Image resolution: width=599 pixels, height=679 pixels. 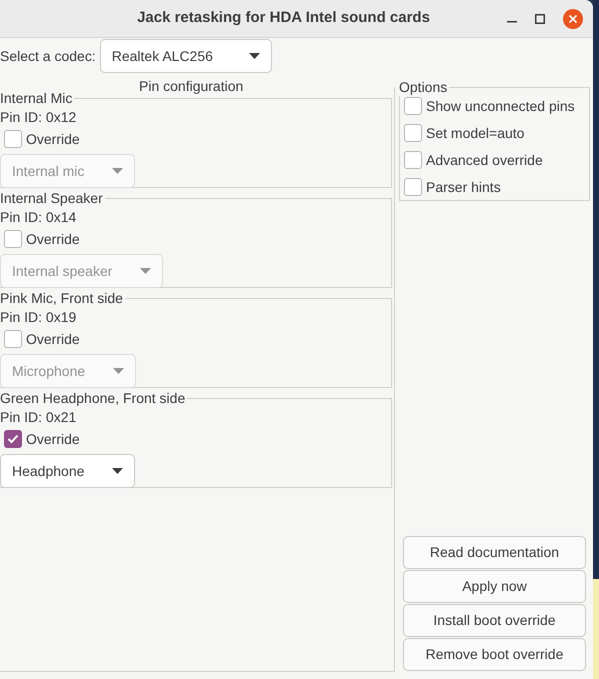 I want to click on option-label: Set model=auto, so click(x=475, y=133).